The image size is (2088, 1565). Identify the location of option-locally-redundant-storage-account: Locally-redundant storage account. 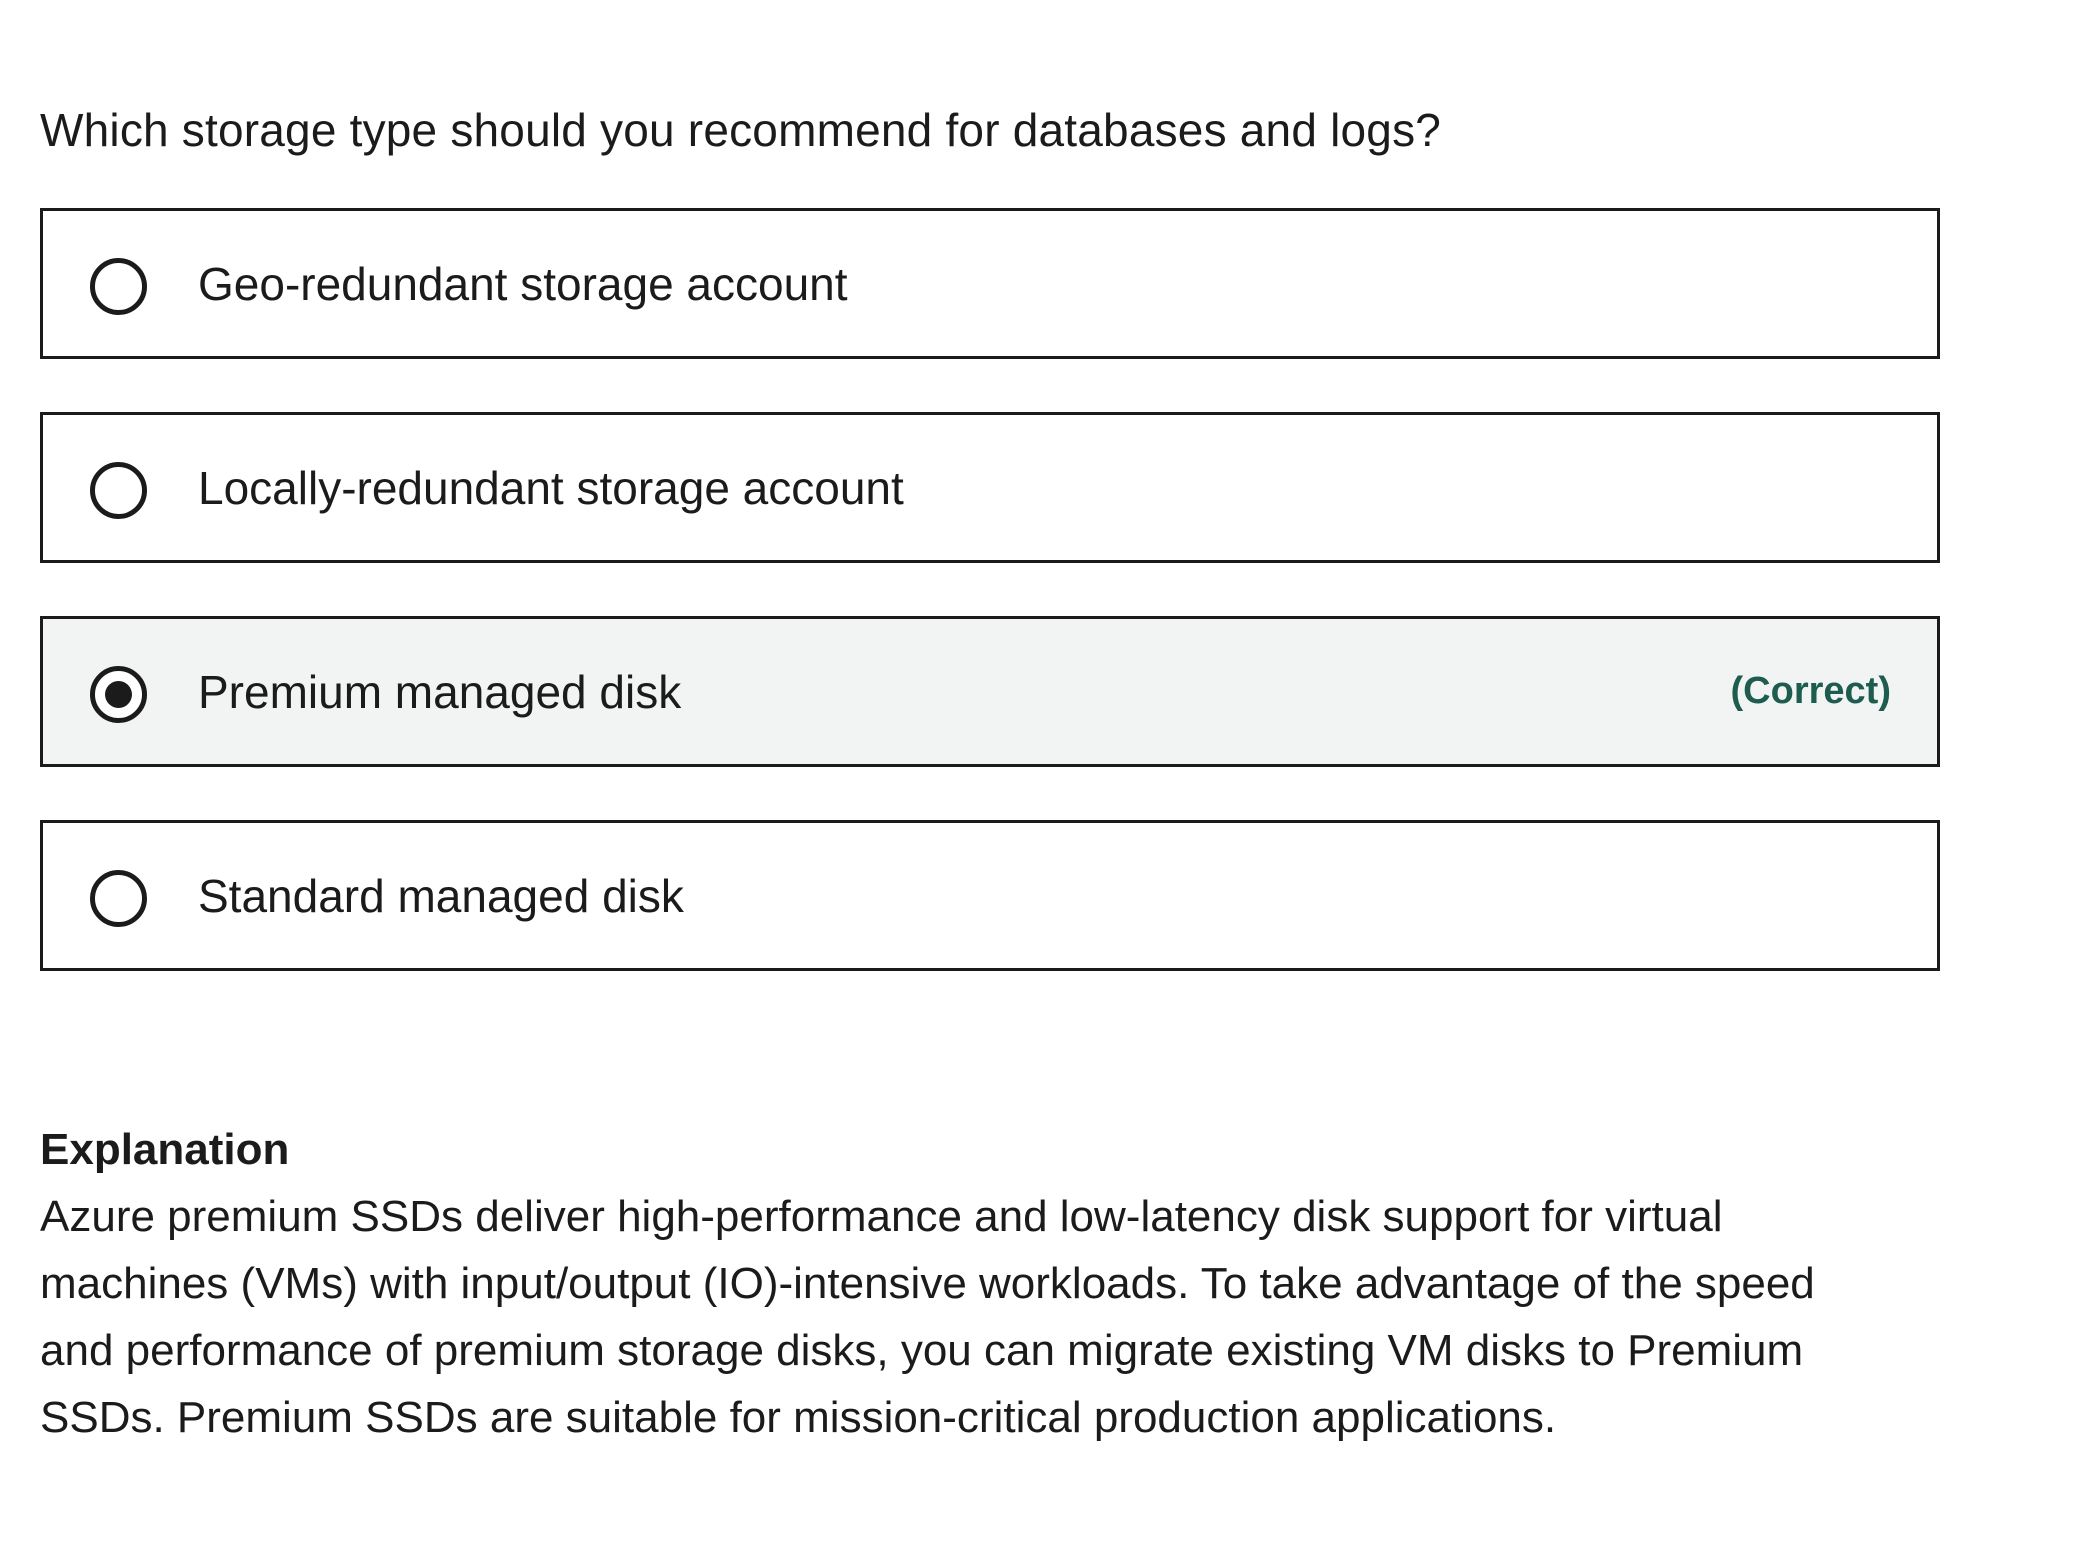
(990, 487).